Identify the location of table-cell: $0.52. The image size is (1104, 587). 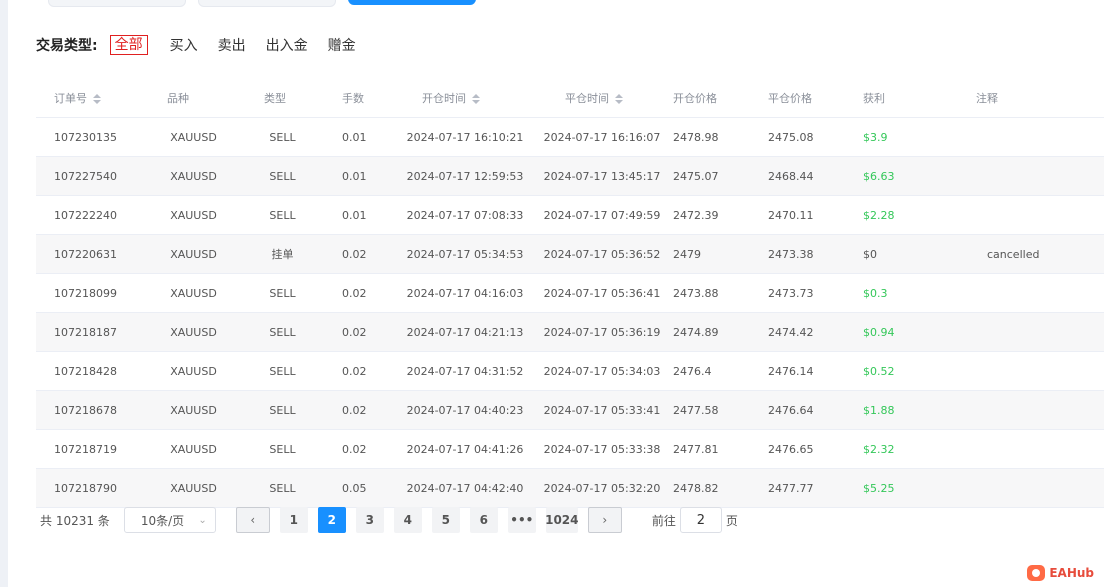
(918, 371).